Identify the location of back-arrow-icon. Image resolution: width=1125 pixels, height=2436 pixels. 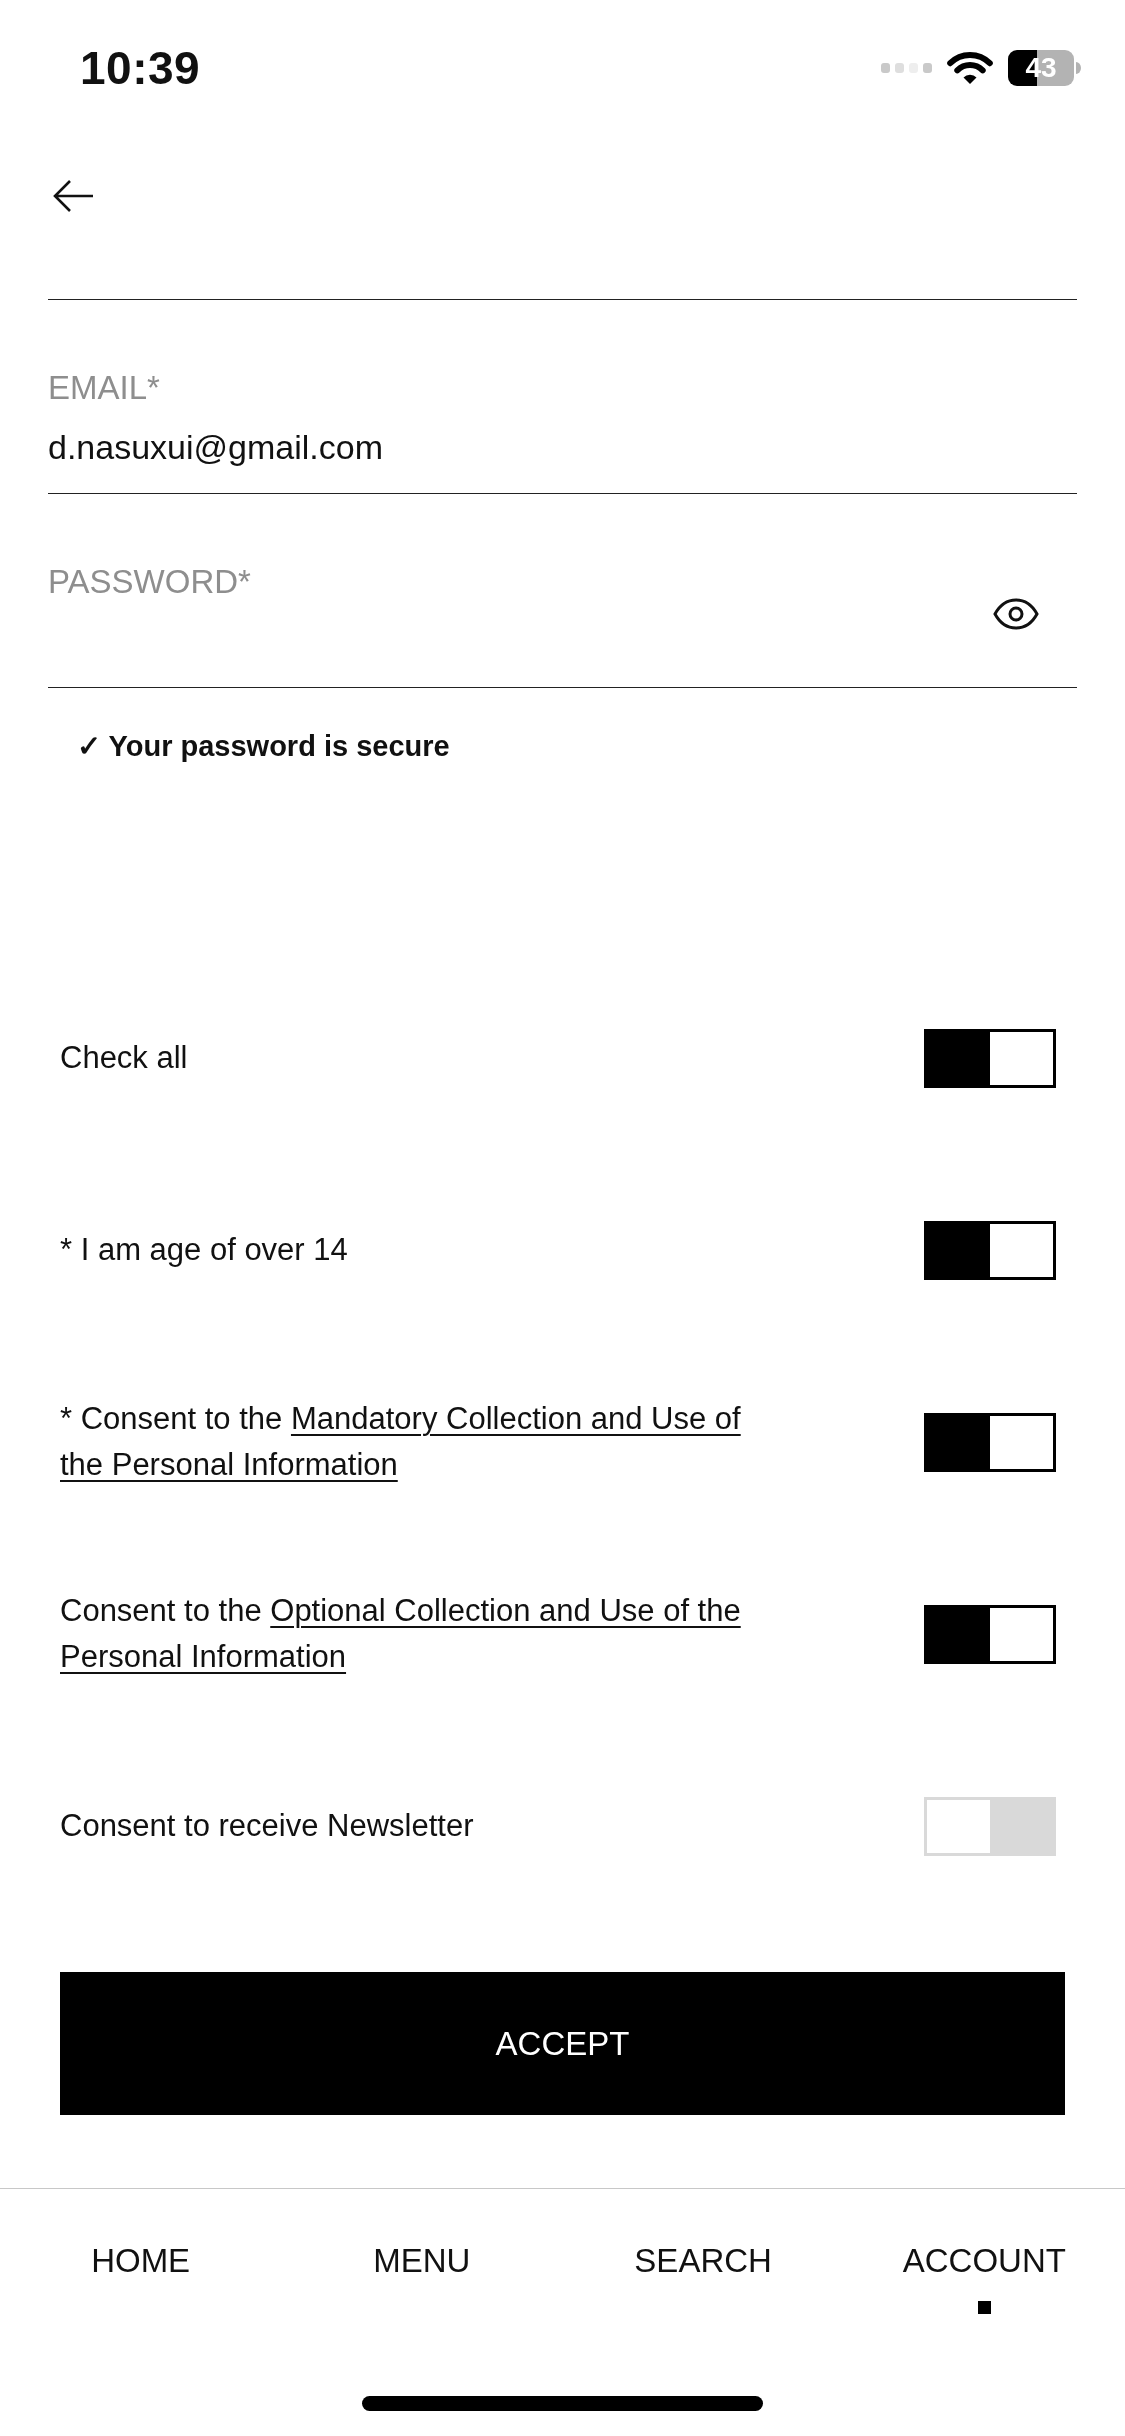
(73, 196).